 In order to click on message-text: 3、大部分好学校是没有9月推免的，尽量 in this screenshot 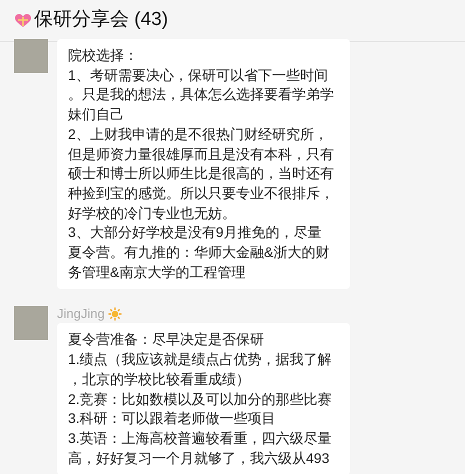, I will do `click(195, 232)`.